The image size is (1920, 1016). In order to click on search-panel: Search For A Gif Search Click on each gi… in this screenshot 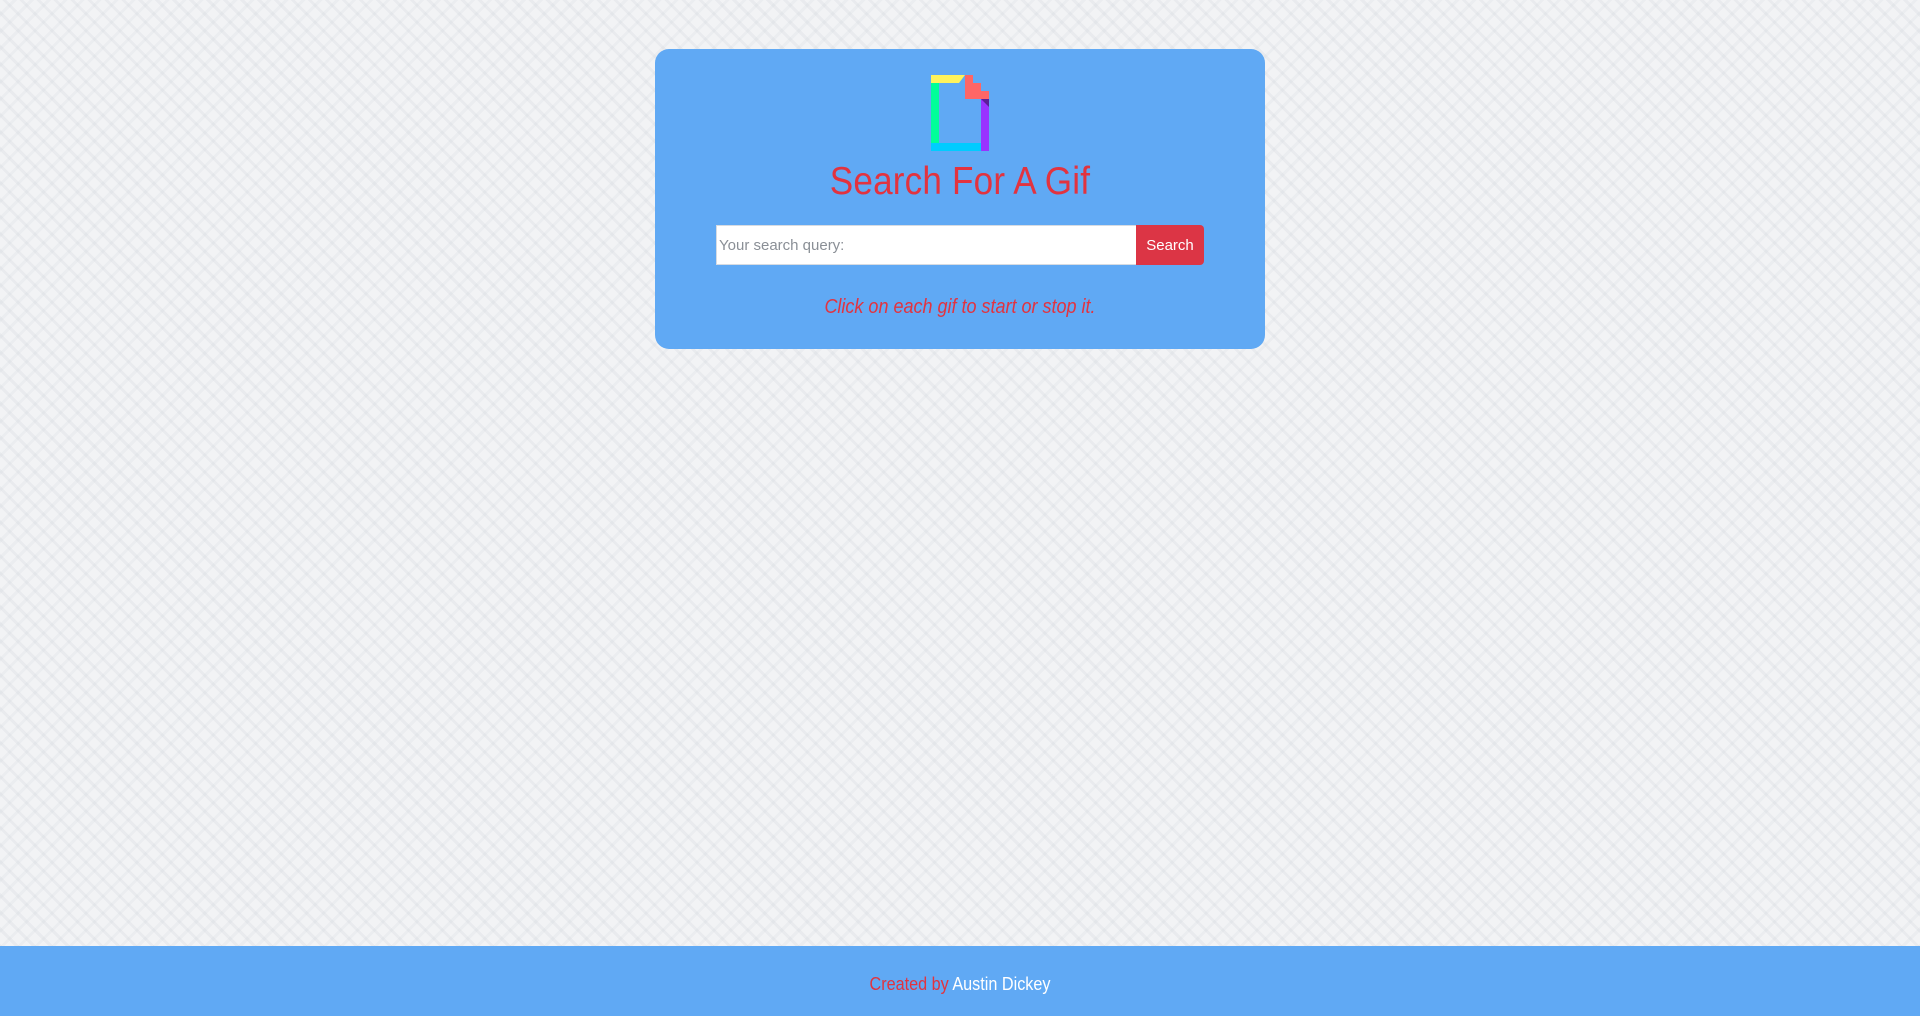, I will do `click(960, 199)`.